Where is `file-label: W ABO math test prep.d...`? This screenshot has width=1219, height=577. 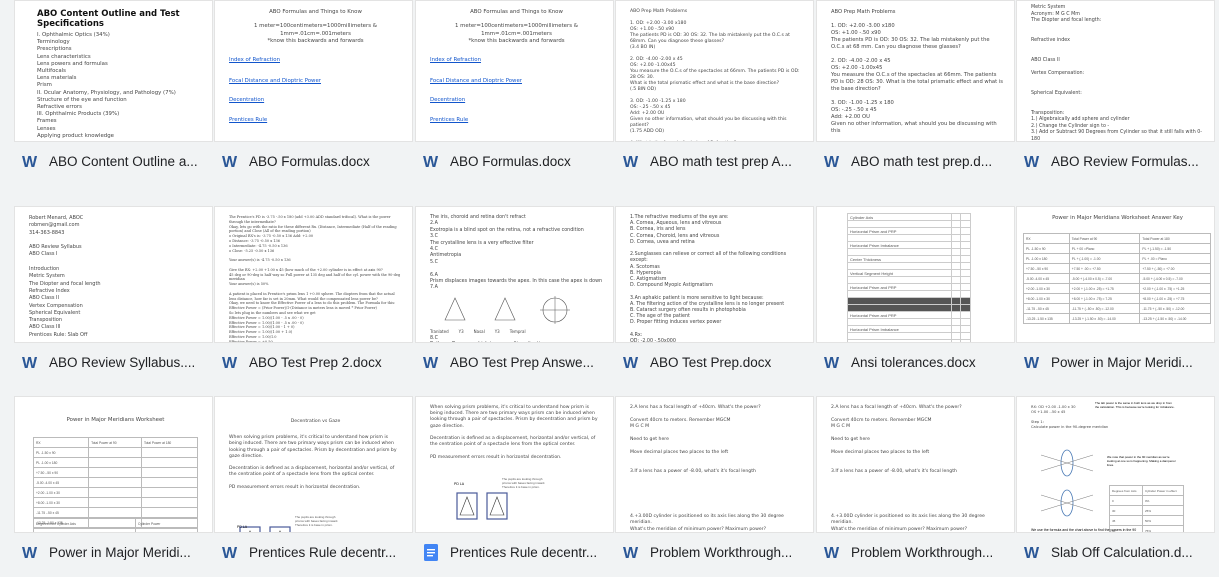
file-label: W ABO math test prep.d... is located at coordinates (915, 161).